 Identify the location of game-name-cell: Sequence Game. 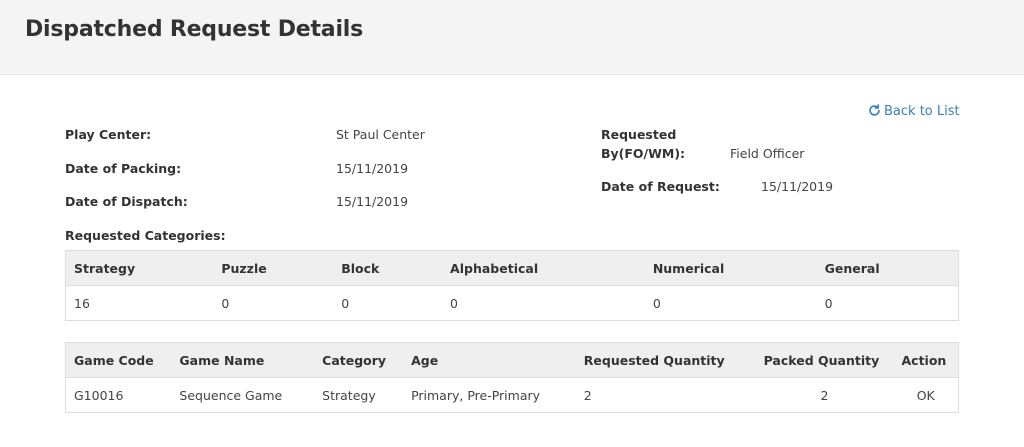
(231, 395).